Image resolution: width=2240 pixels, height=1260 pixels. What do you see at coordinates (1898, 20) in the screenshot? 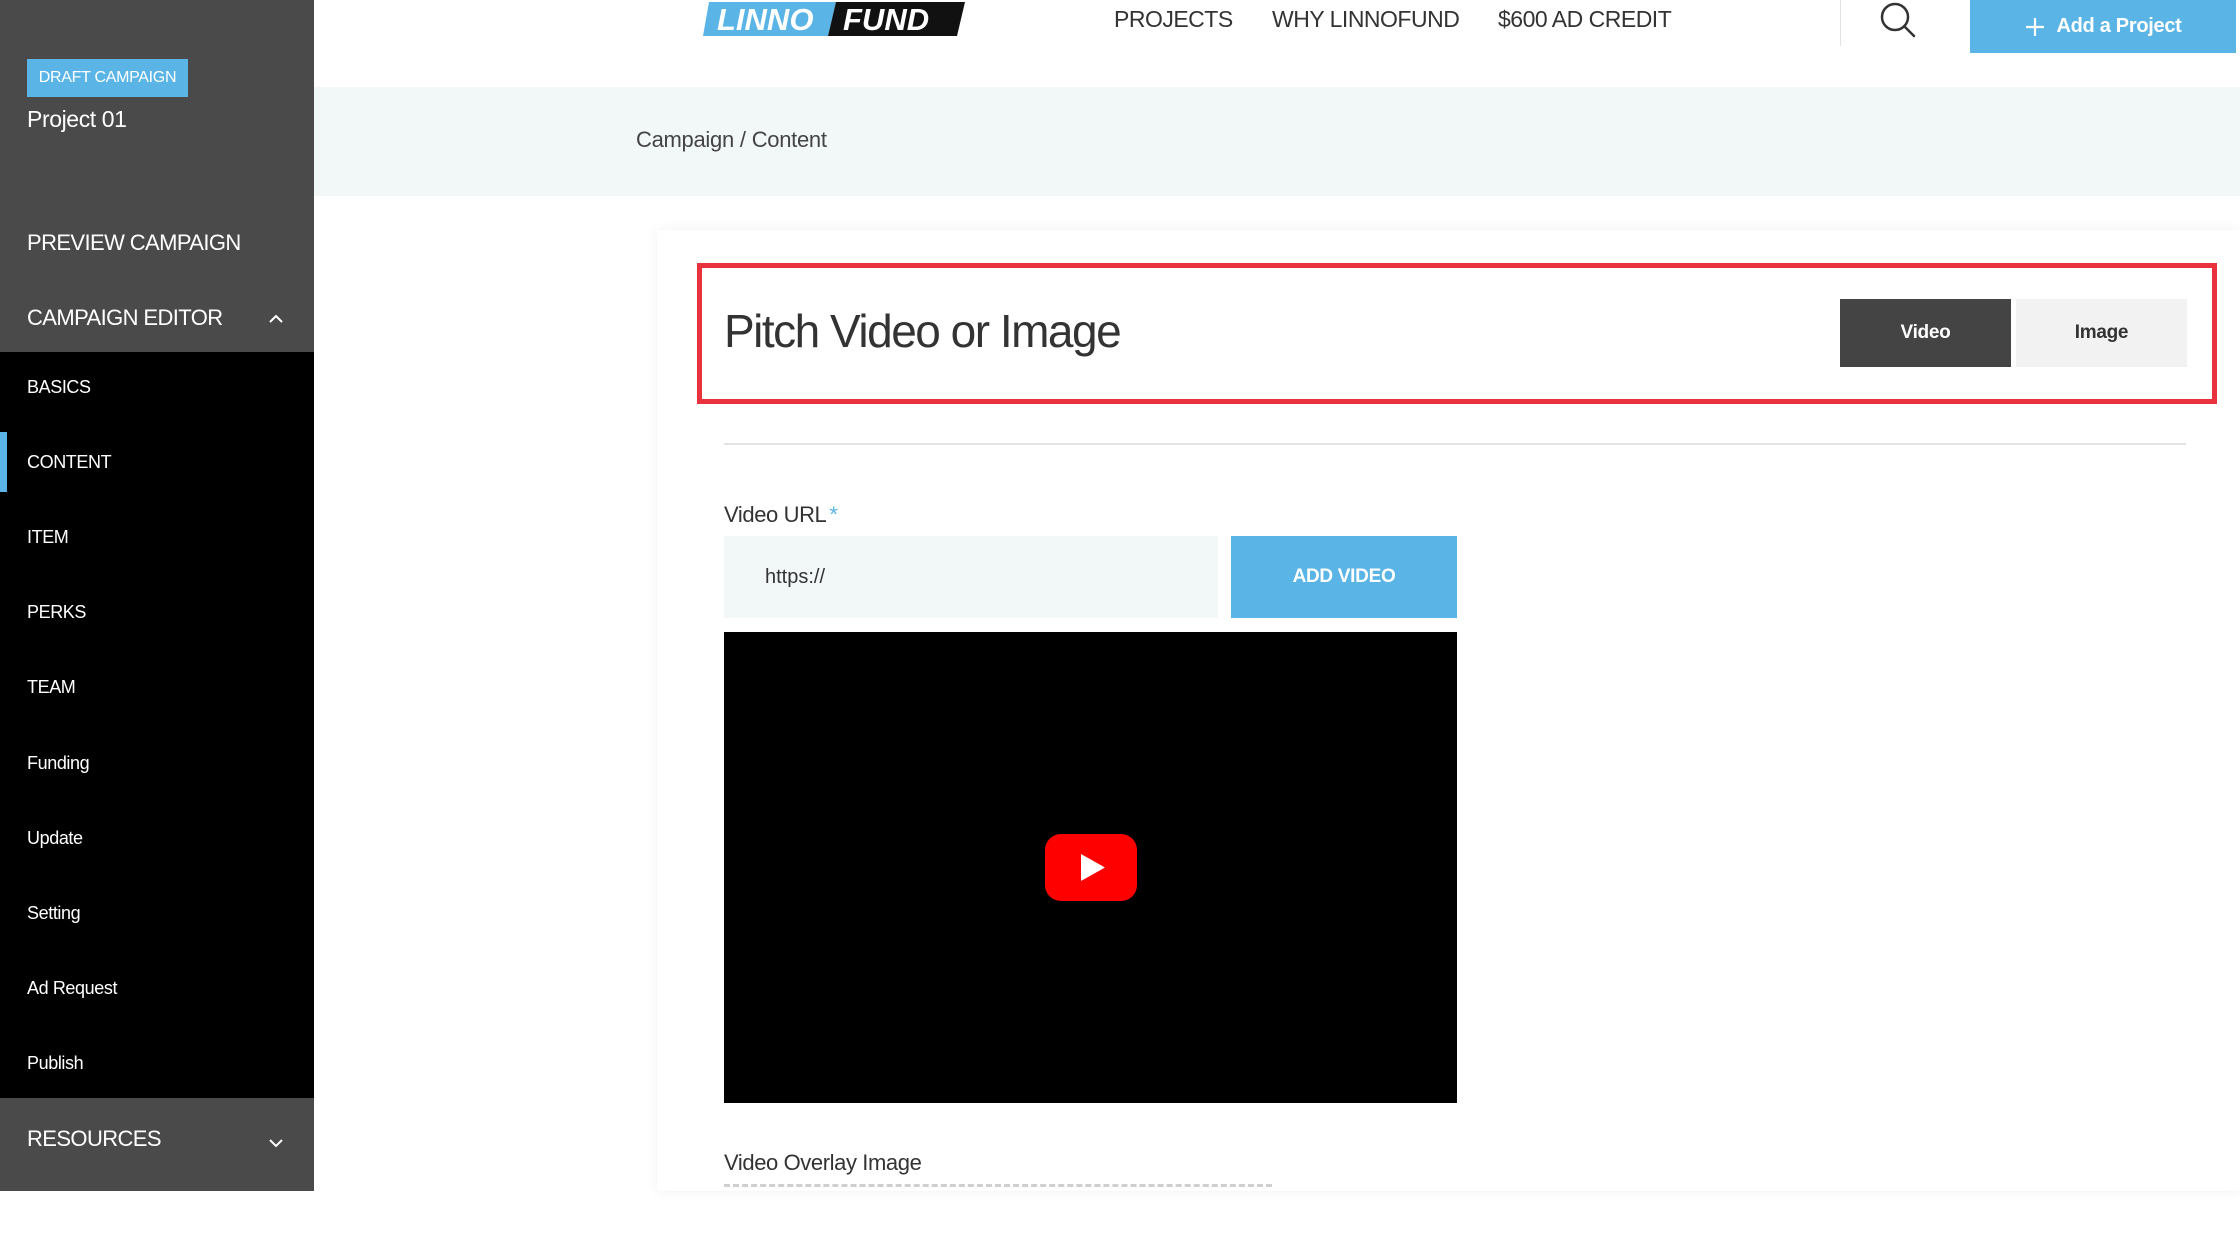
I see `search-icon` at bounding box center [1898, 20].